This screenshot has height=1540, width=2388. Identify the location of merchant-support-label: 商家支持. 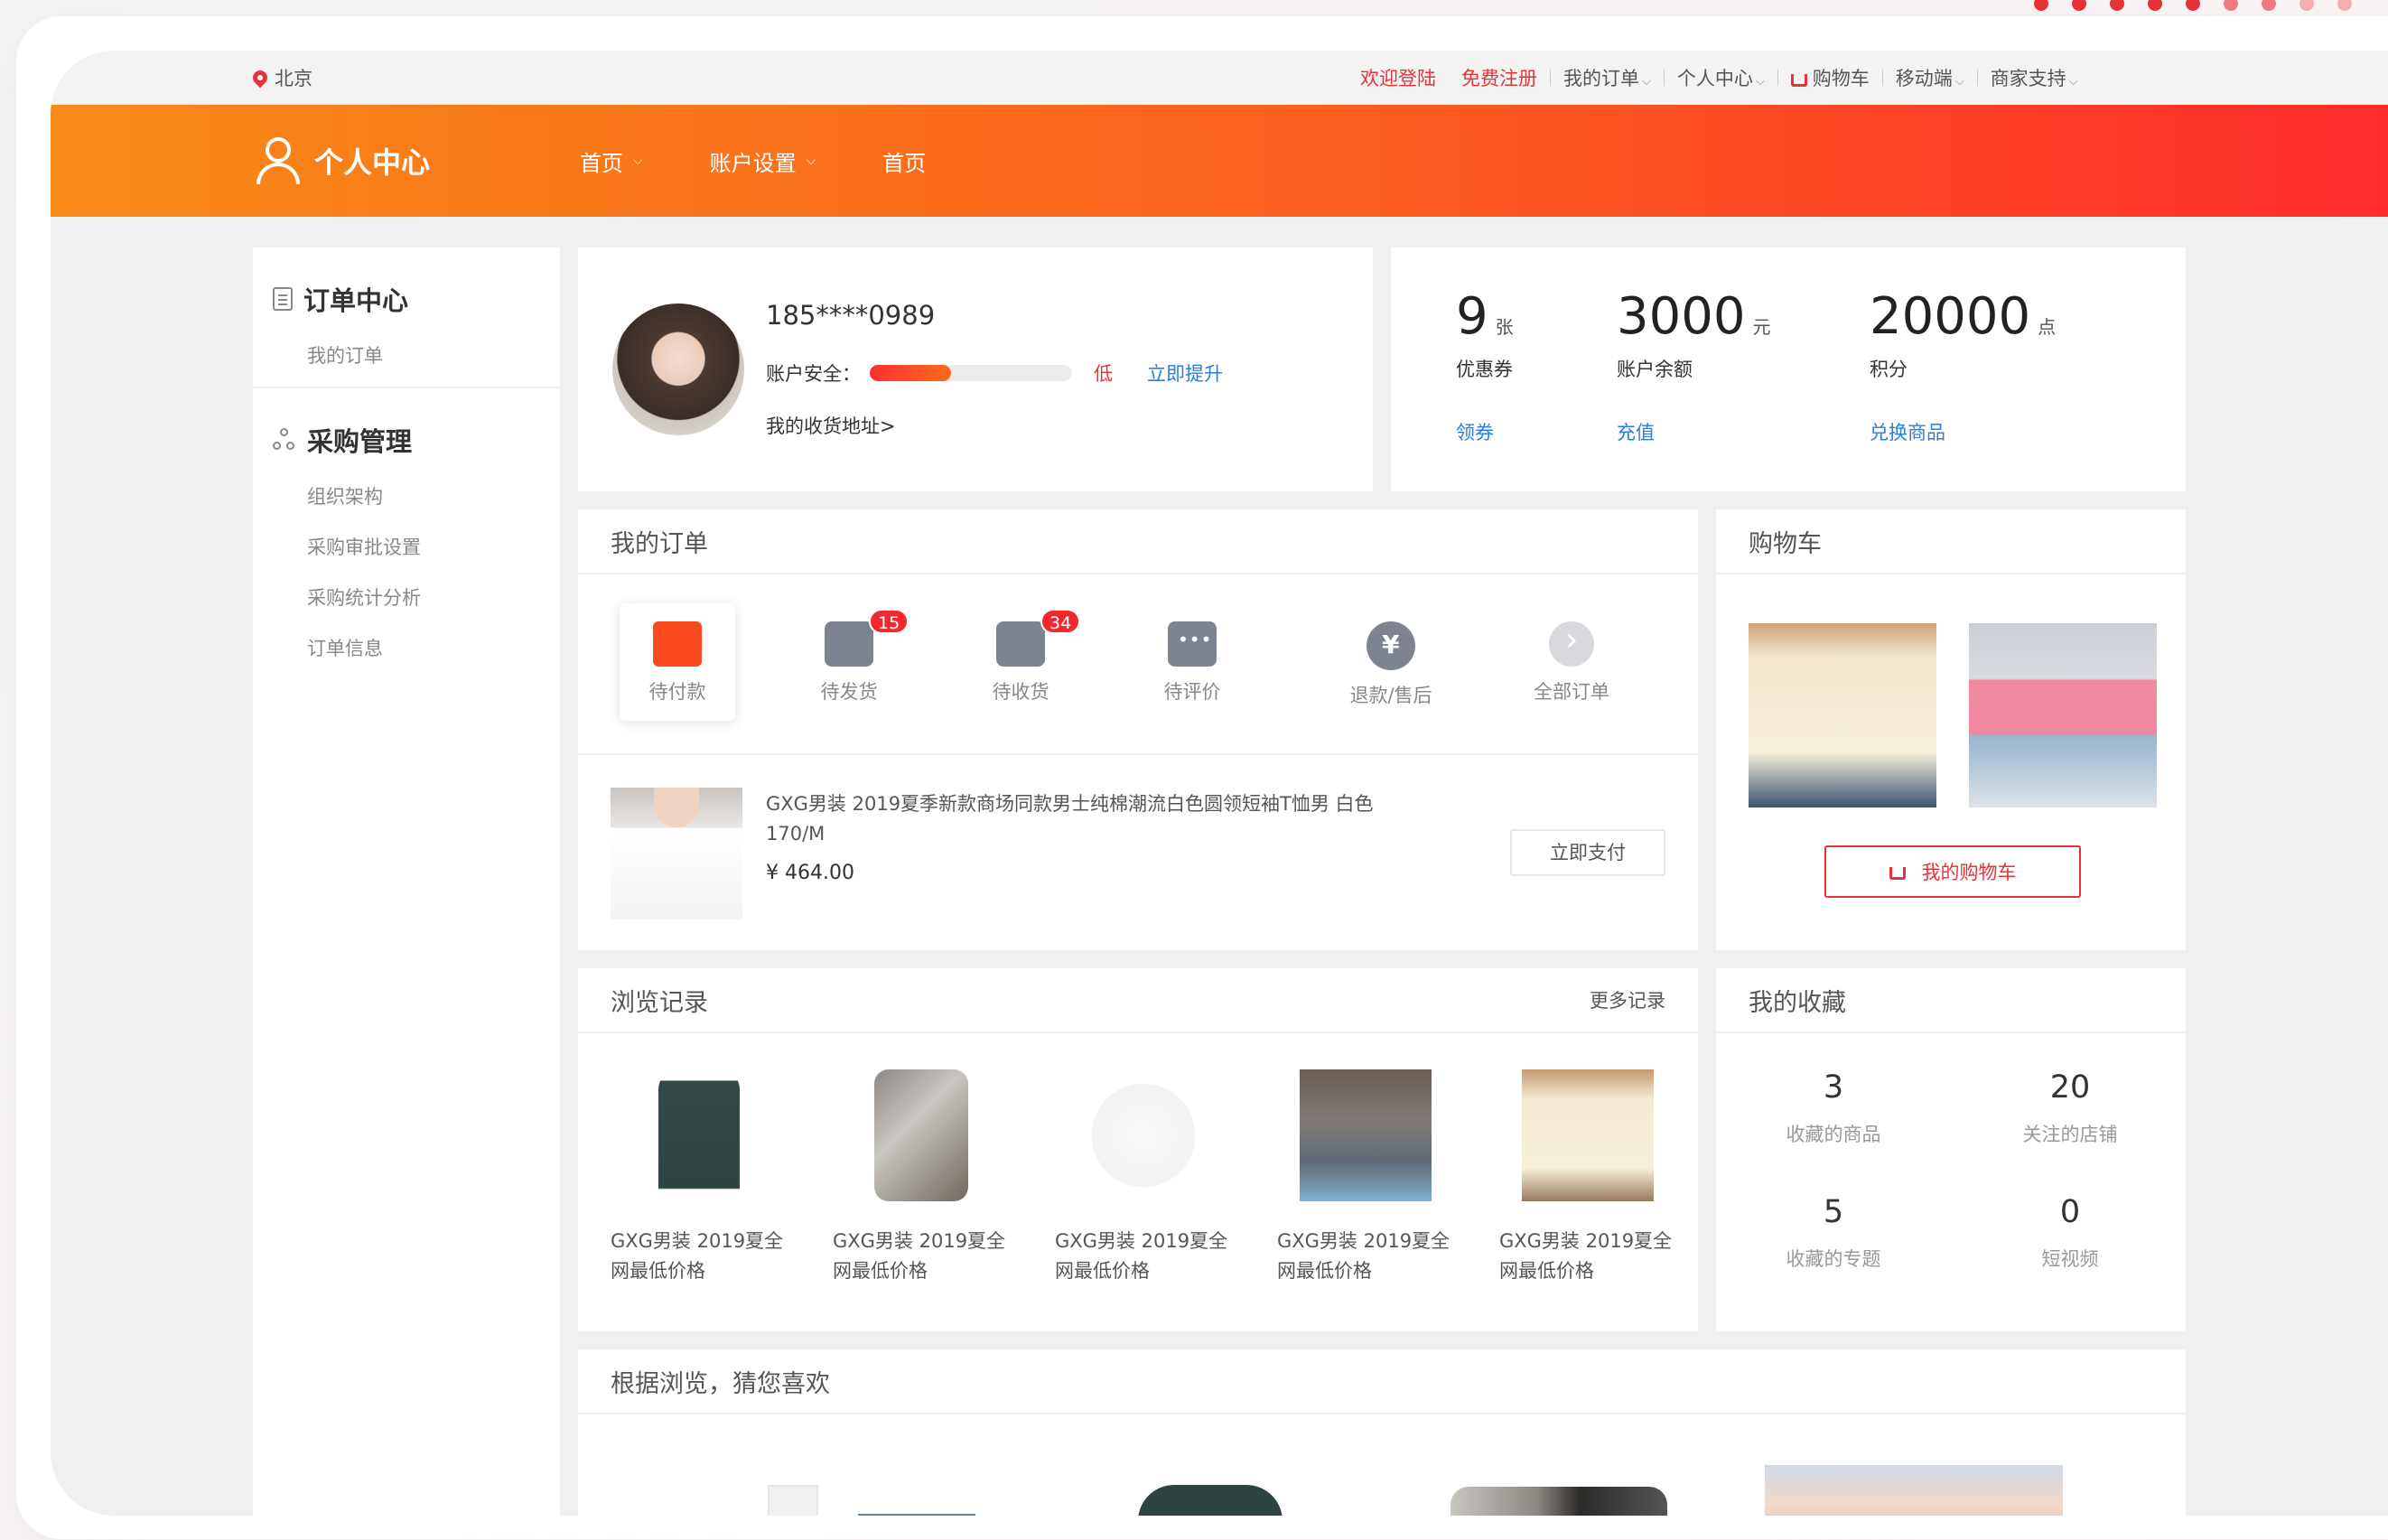
(2028, 78).